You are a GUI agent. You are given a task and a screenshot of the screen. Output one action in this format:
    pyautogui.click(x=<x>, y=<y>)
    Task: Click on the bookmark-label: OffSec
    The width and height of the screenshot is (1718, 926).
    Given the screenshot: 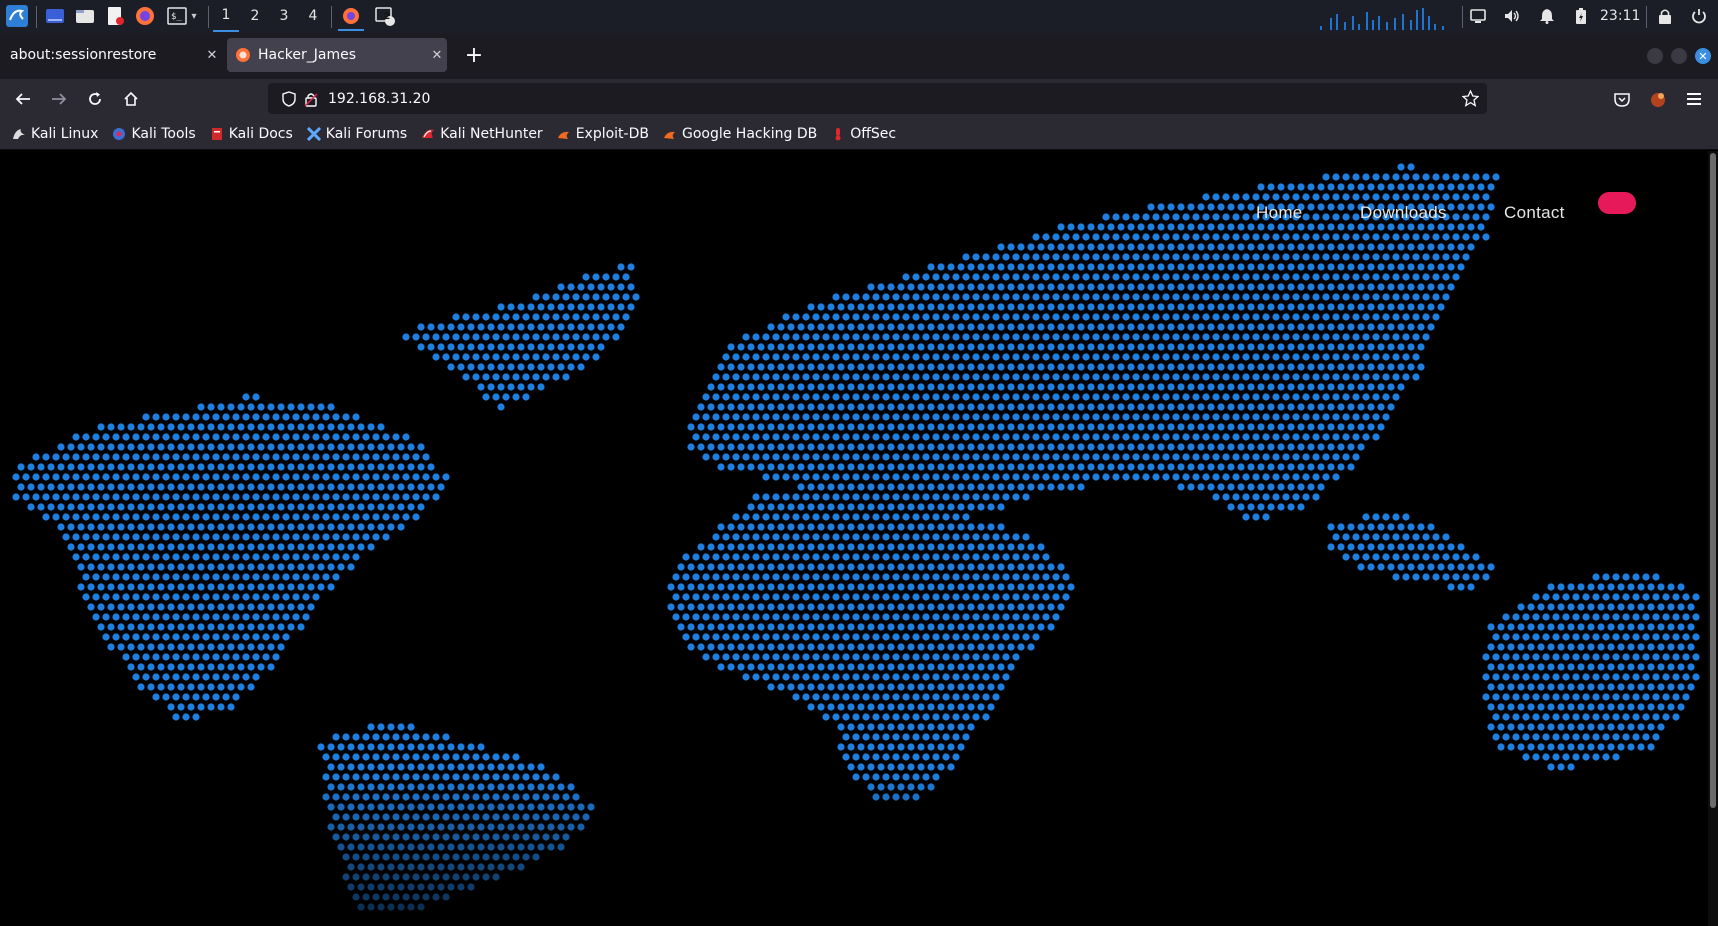 What is the action you would take?
    pyautogui.click(x=873, y=134)
    